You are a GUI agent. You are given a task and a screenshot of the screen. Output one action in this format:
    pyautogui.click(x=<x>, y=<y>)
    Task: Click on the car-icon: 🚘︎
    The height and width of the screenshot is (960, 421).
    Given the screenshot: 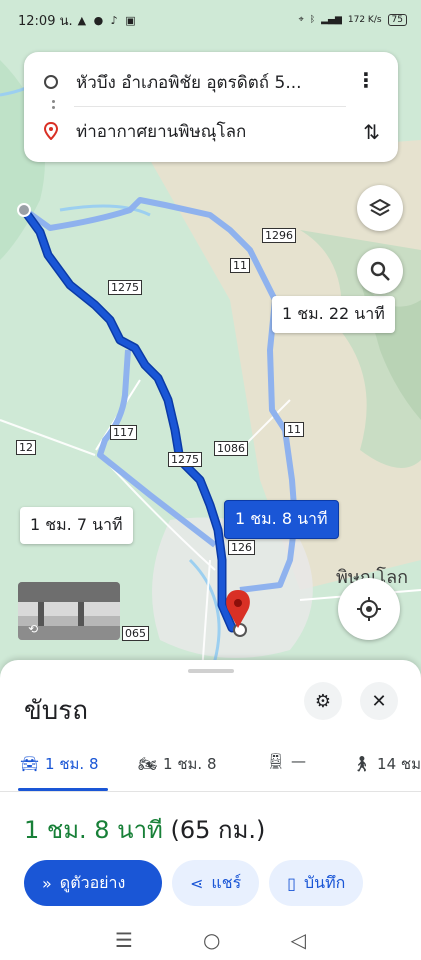 What is the action you would take?
    pyautogui.click(x=30, y=764)
    